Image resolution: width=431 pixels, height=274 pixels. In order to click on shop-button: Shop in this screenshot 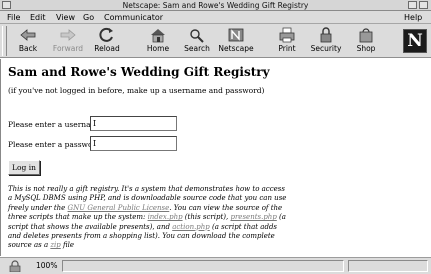, I will do `click(366, 41)`.